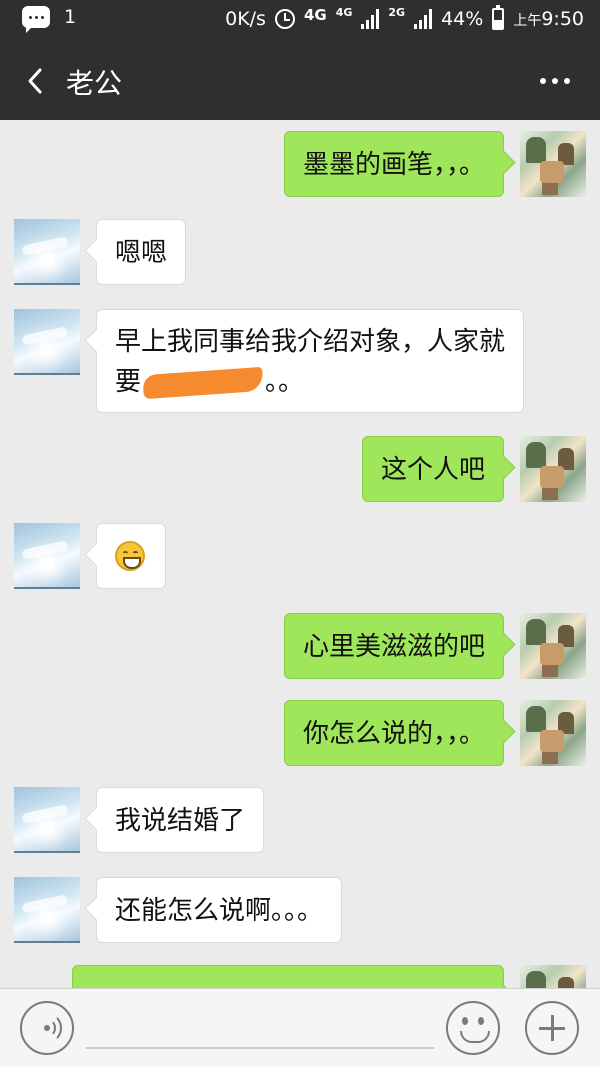 The image size is (600, 1067). I want to click on message-row: 还能怎么说啊。。。, so click(300, 911).